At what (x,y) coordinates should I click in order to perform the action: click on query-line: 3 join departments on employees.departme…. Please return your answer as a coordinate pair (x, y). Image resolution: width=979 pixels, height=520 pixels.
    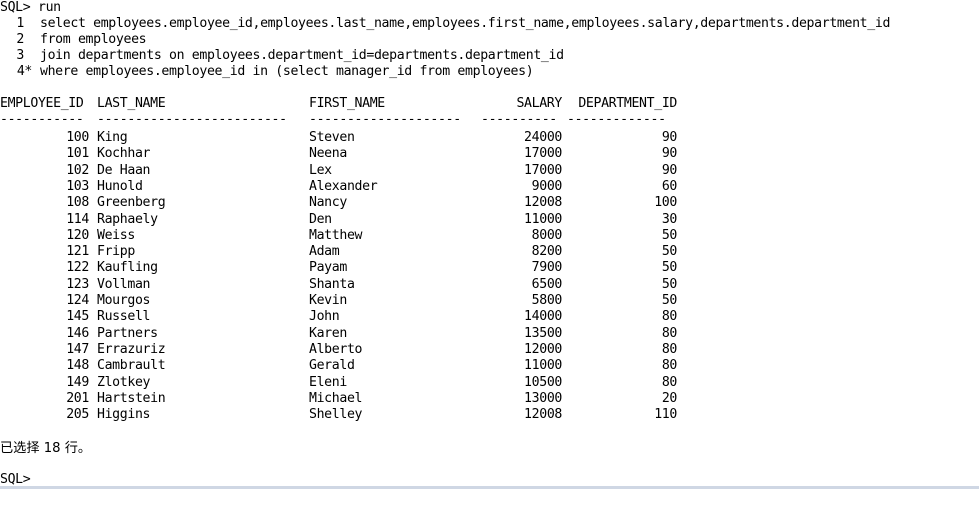
    Looking at the image, I should click on (282, 56).